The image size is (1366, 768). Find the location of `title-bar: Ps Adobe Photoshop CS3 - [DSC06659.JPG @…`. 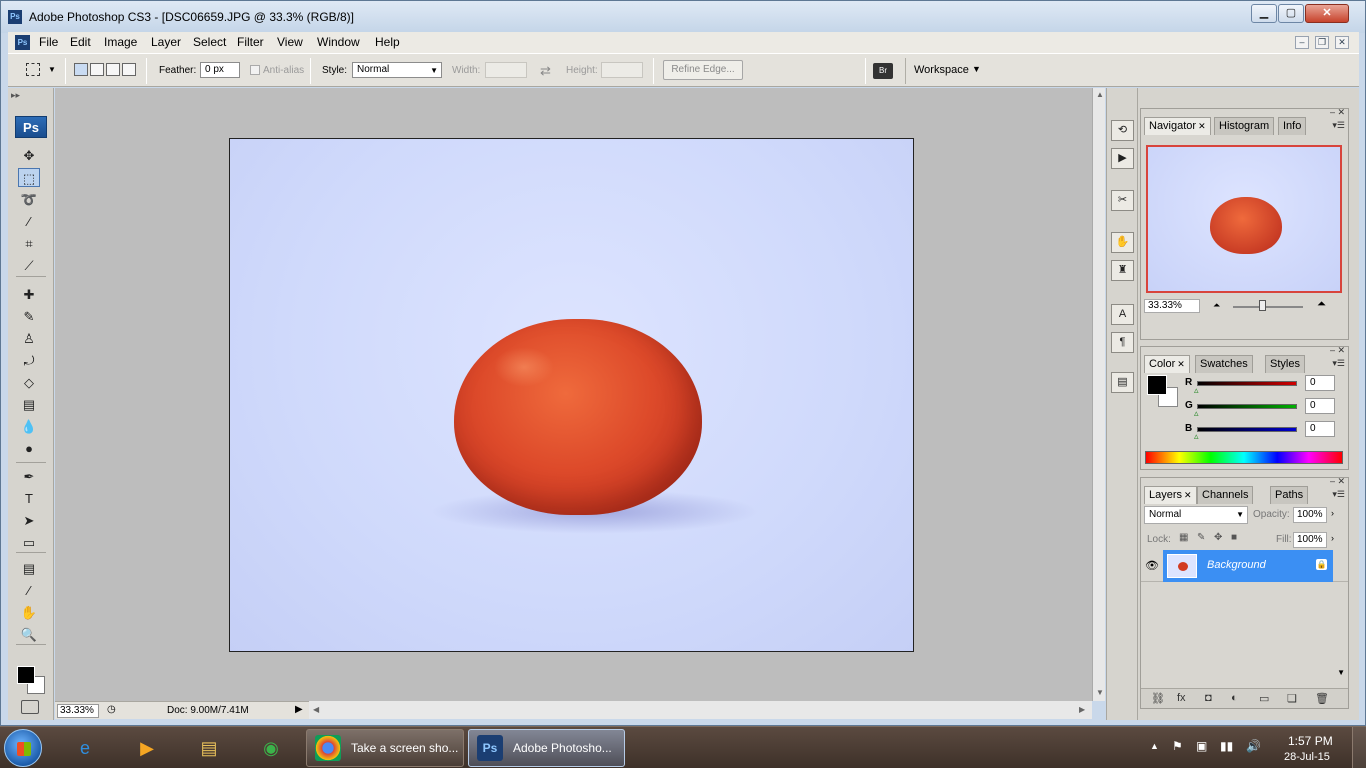

title-bar: Ps Adobe Photoshop CS3 - [DSC06659.JPG @… is located at coordinates (683, 17).